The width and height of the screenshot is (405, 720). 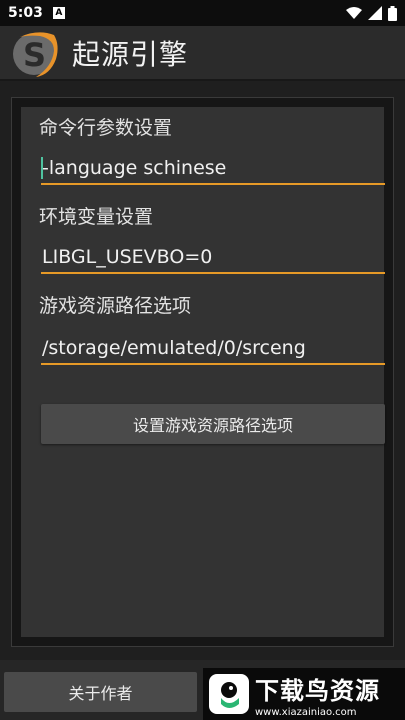 I want to click on wifi-icon, so click(x=354, y=13).